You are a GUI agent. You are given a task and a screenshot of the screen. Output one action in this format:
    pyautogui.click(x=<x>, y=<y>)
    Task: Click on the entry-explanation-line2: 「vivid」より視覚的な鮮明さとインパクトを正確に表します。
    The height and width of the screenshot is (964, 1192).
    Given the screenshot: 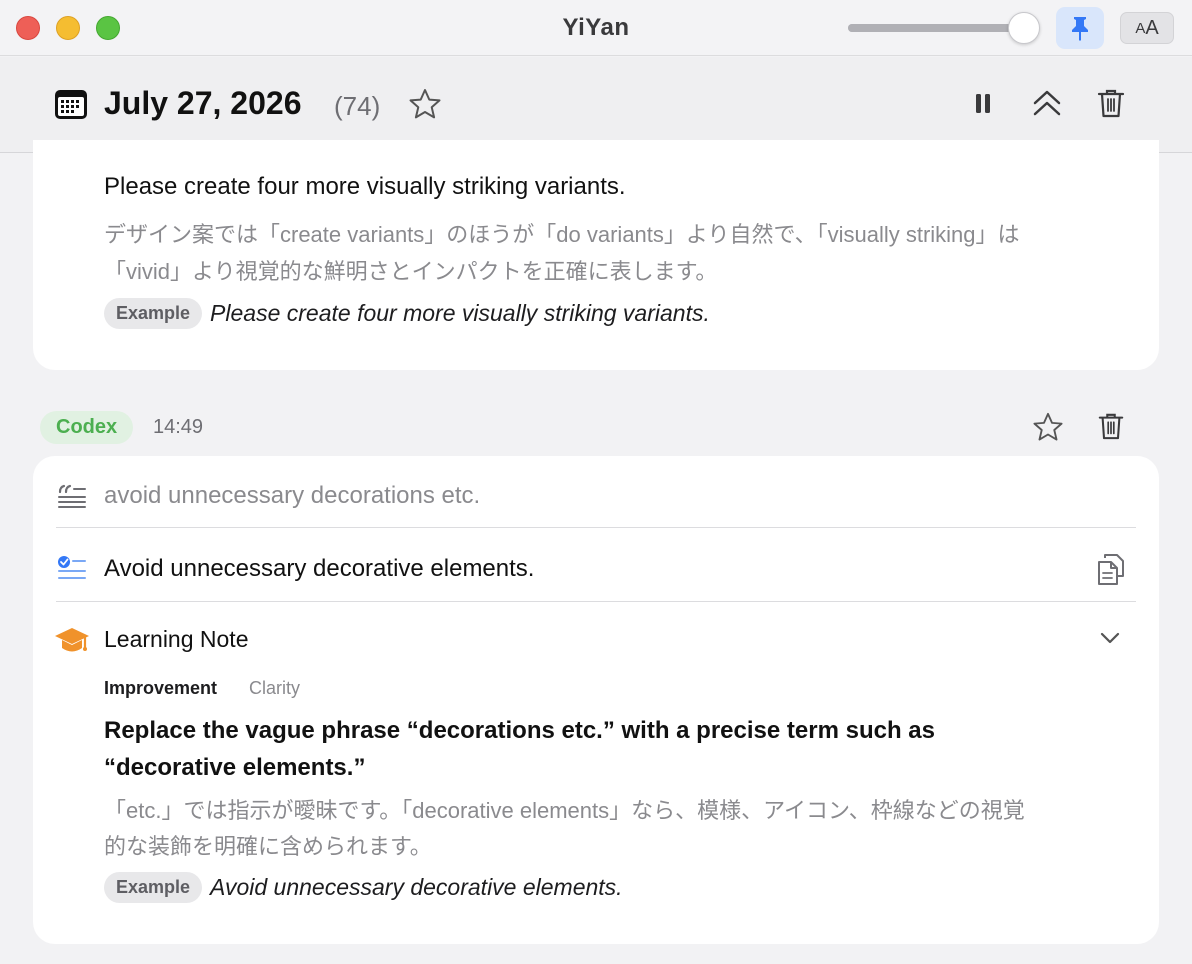 What is the action you would take?
    pyautogui.click(x=411, y=271)
    